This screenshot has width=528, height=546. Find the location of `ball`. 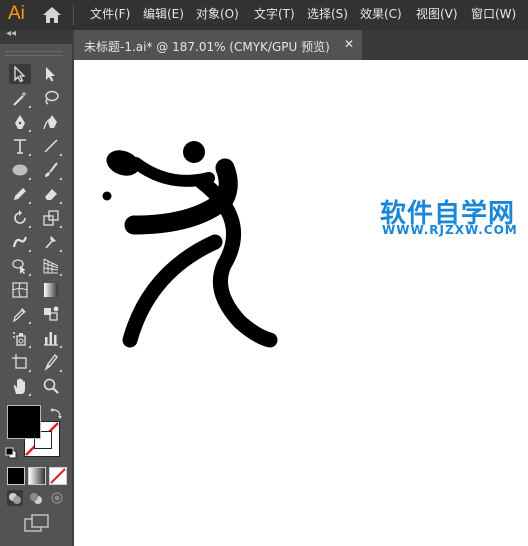

ball is located at coordinates (107, 196).